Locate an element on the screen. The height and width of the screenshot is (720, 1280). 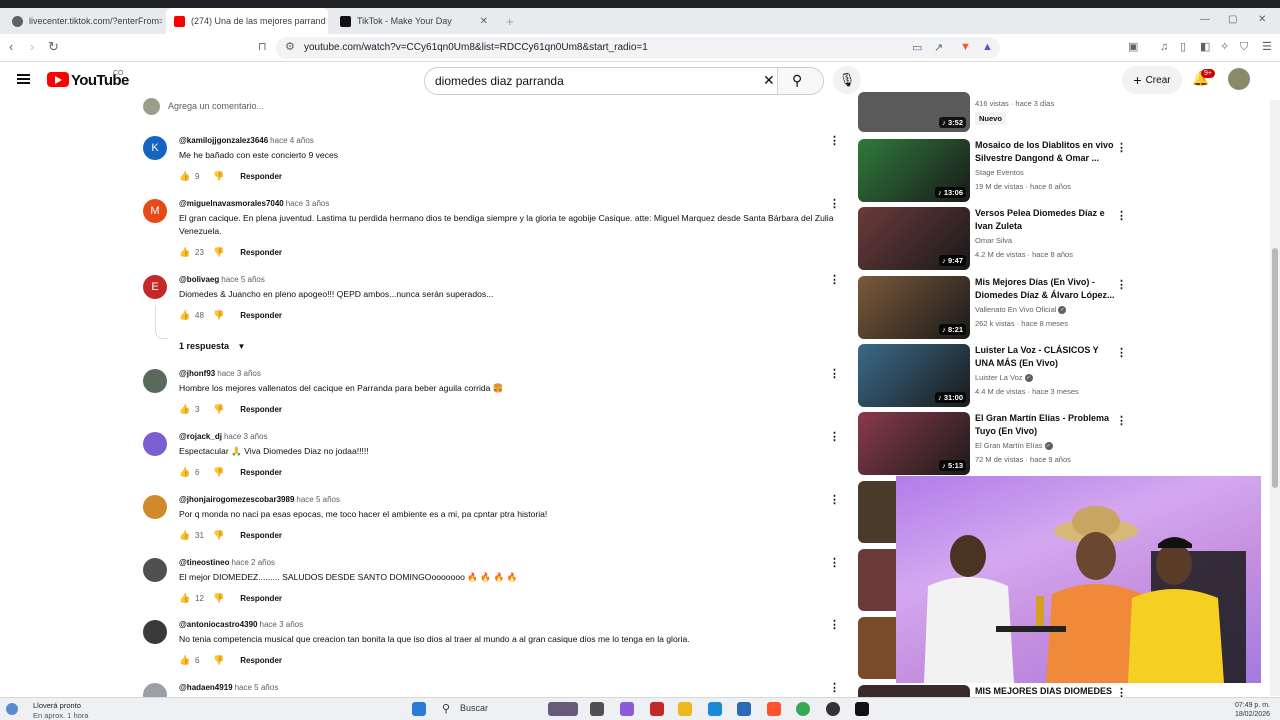
chrome-icon is located at coordinates (803, 709).